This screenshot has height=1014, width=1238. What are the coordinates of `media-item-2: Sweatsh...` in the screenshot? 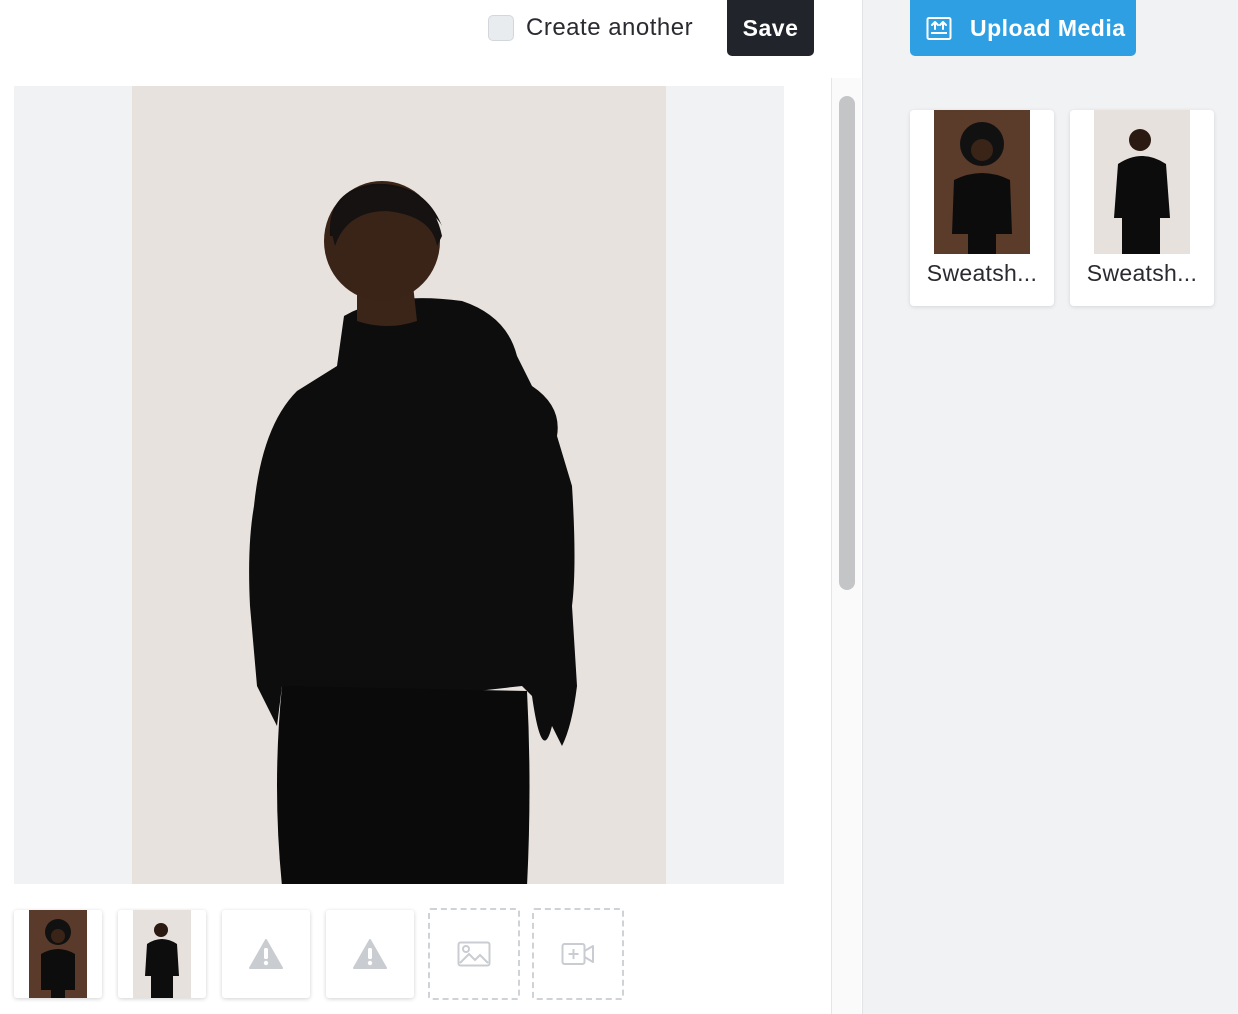 It's located at (1142, 208).